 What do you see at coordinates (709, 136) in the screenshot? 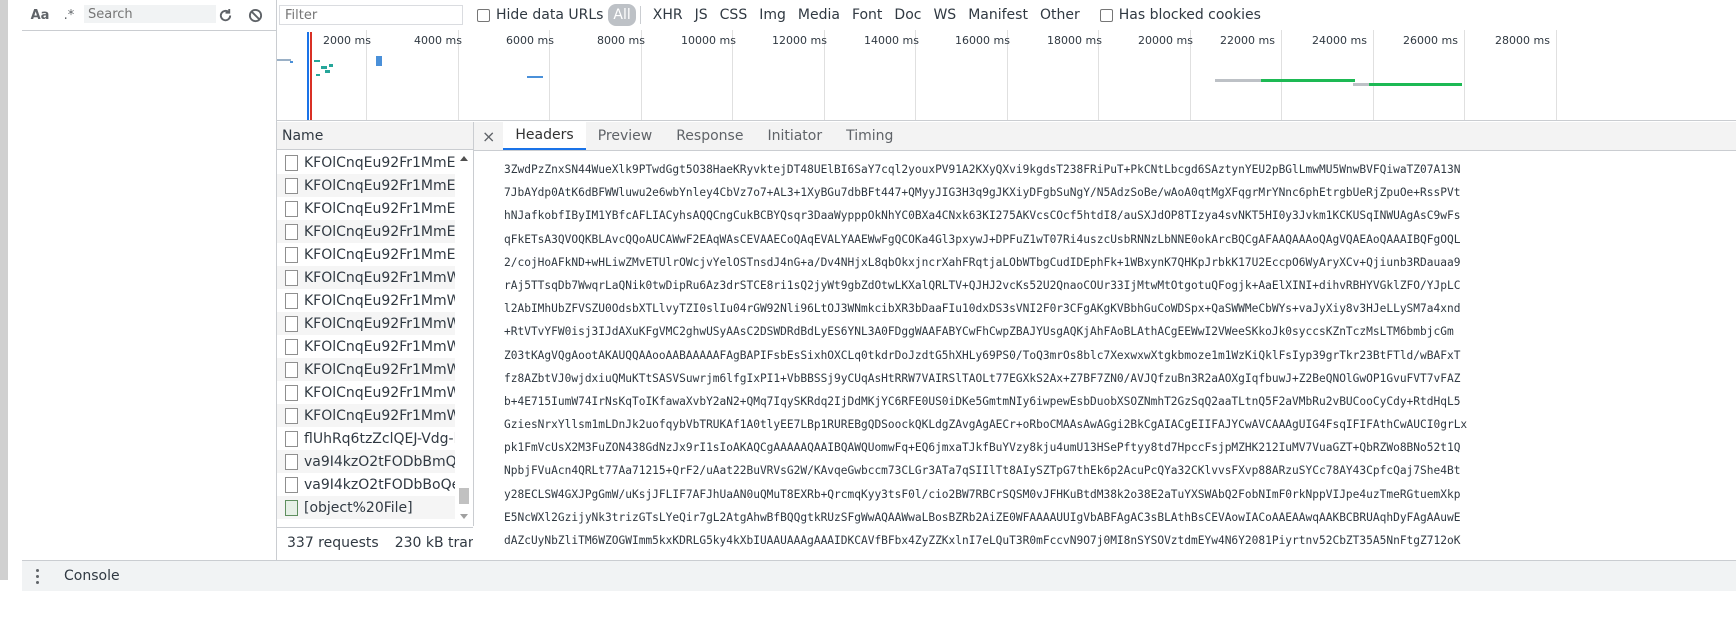
I see `tab-response: Response` at bounding box center [709, 136].